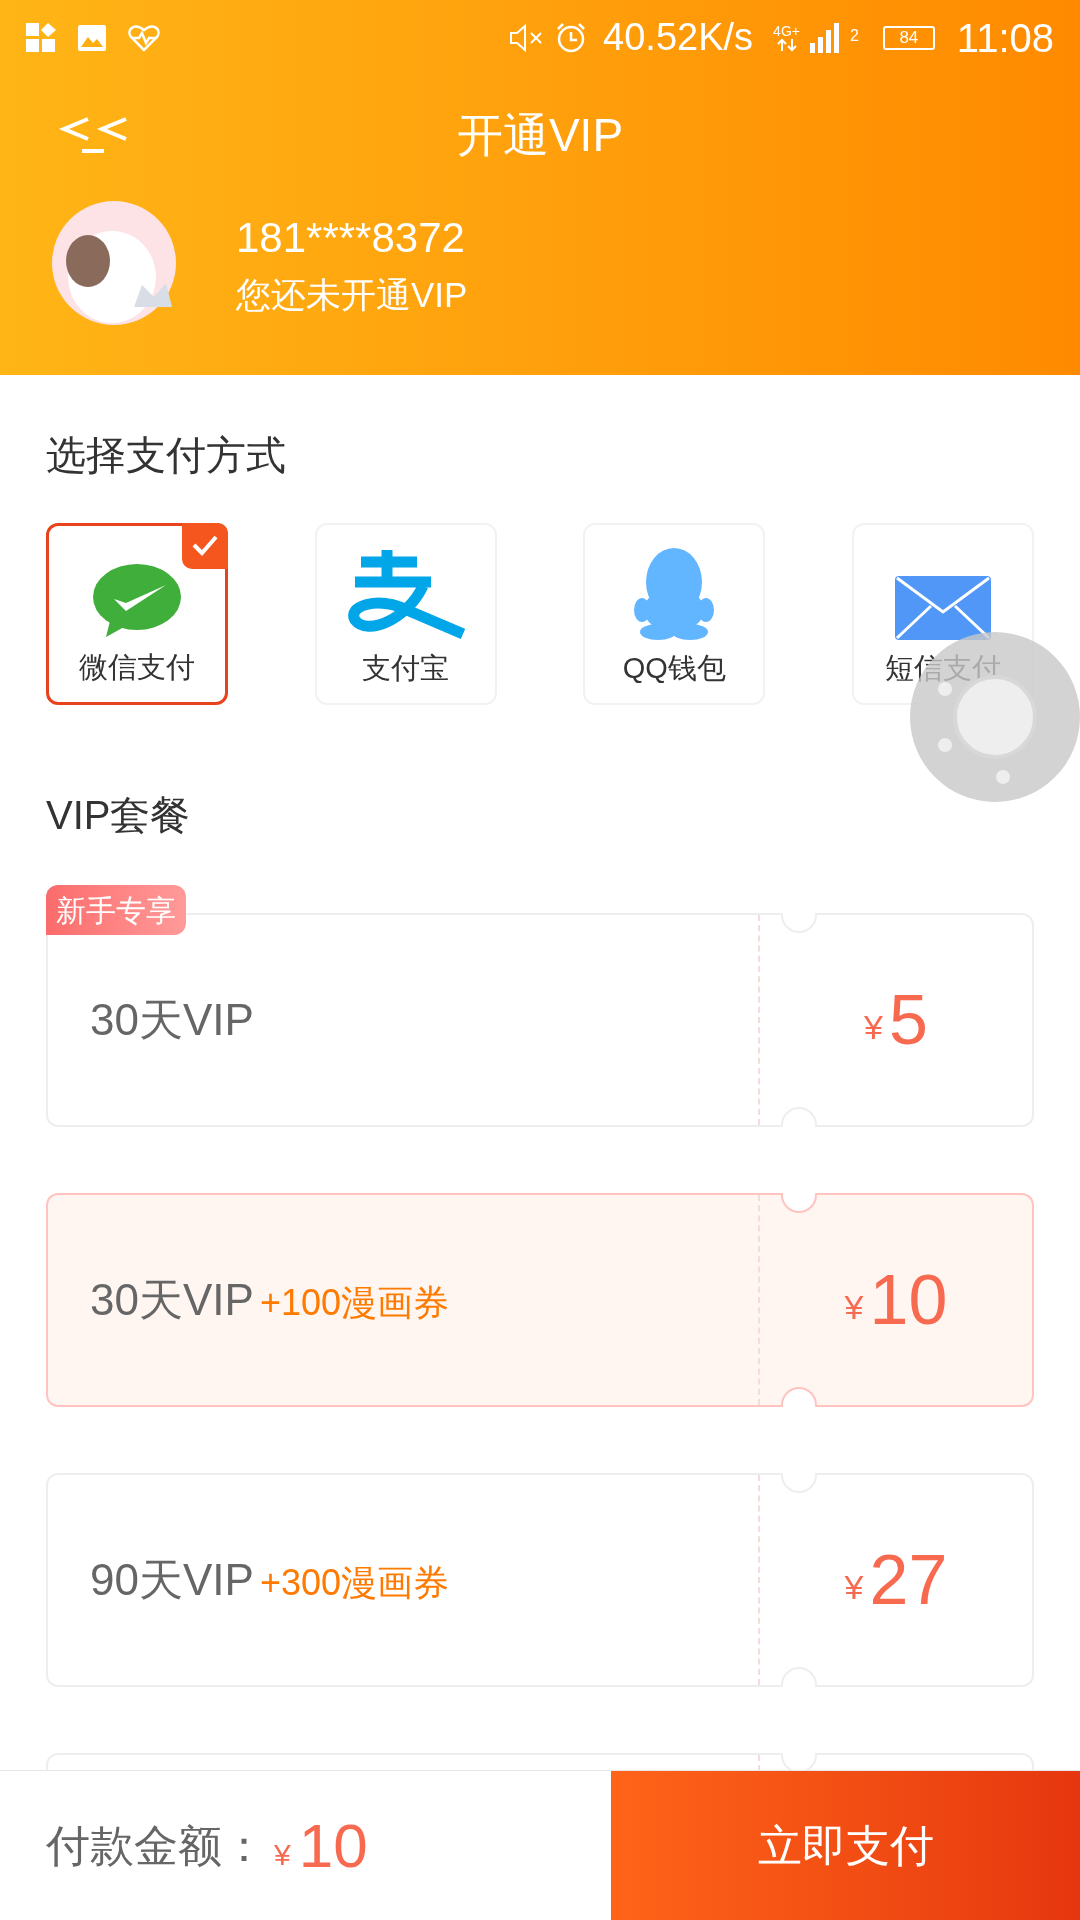  I want to click on payment-option: QQ钱包, so click(674, 614).